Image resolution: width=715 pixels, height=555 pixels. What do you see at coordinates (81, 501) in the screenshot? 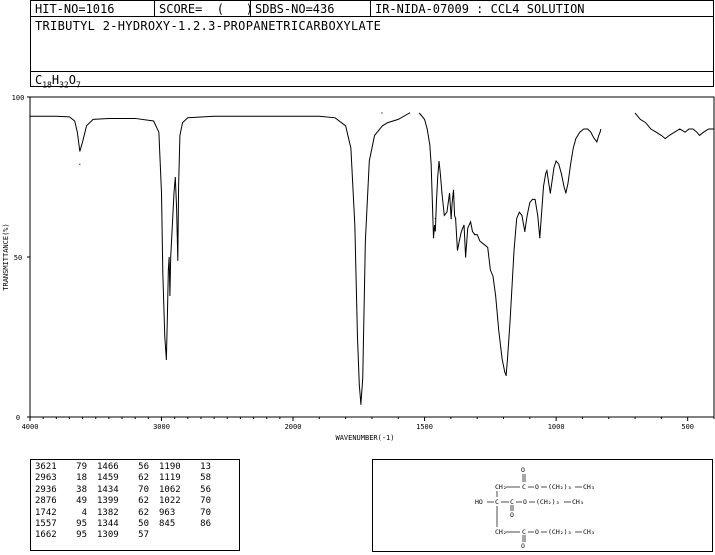
I see `peak-transmittance: 49` at bounding box center [81, 501].